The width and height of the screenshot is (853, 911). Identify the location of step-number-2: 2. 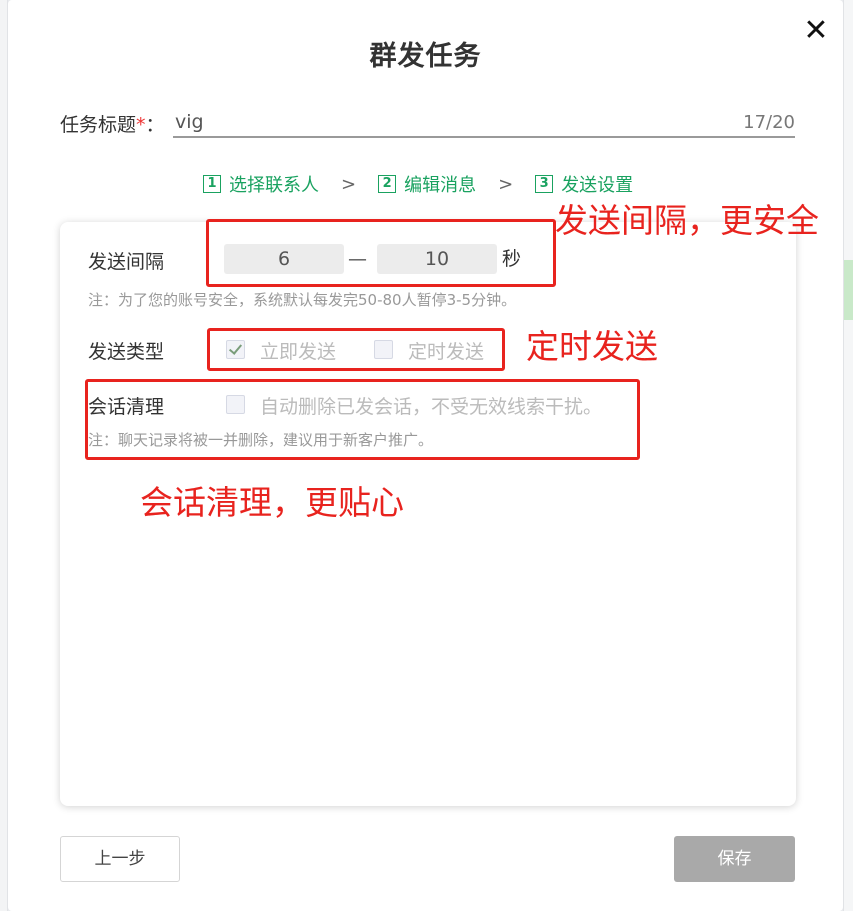
(387, 184).